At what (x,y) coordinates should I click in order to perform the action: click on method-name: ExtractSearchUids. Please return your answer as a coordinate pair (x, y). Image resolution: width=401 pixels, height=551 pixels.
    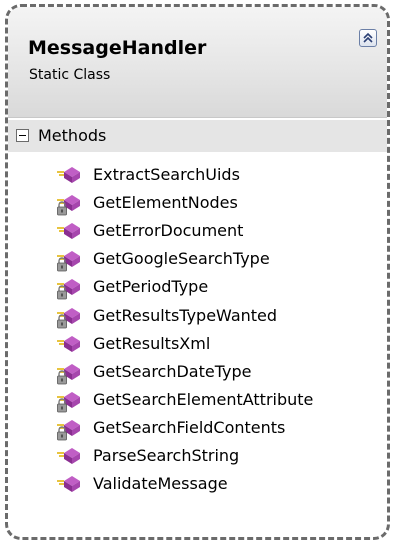
    Looking at the image, I should click on (166, 174).